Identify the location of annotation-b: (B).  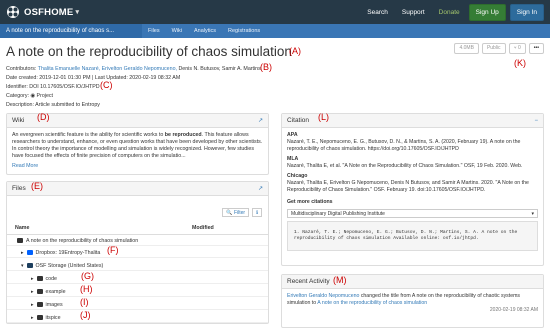
(266, 67).